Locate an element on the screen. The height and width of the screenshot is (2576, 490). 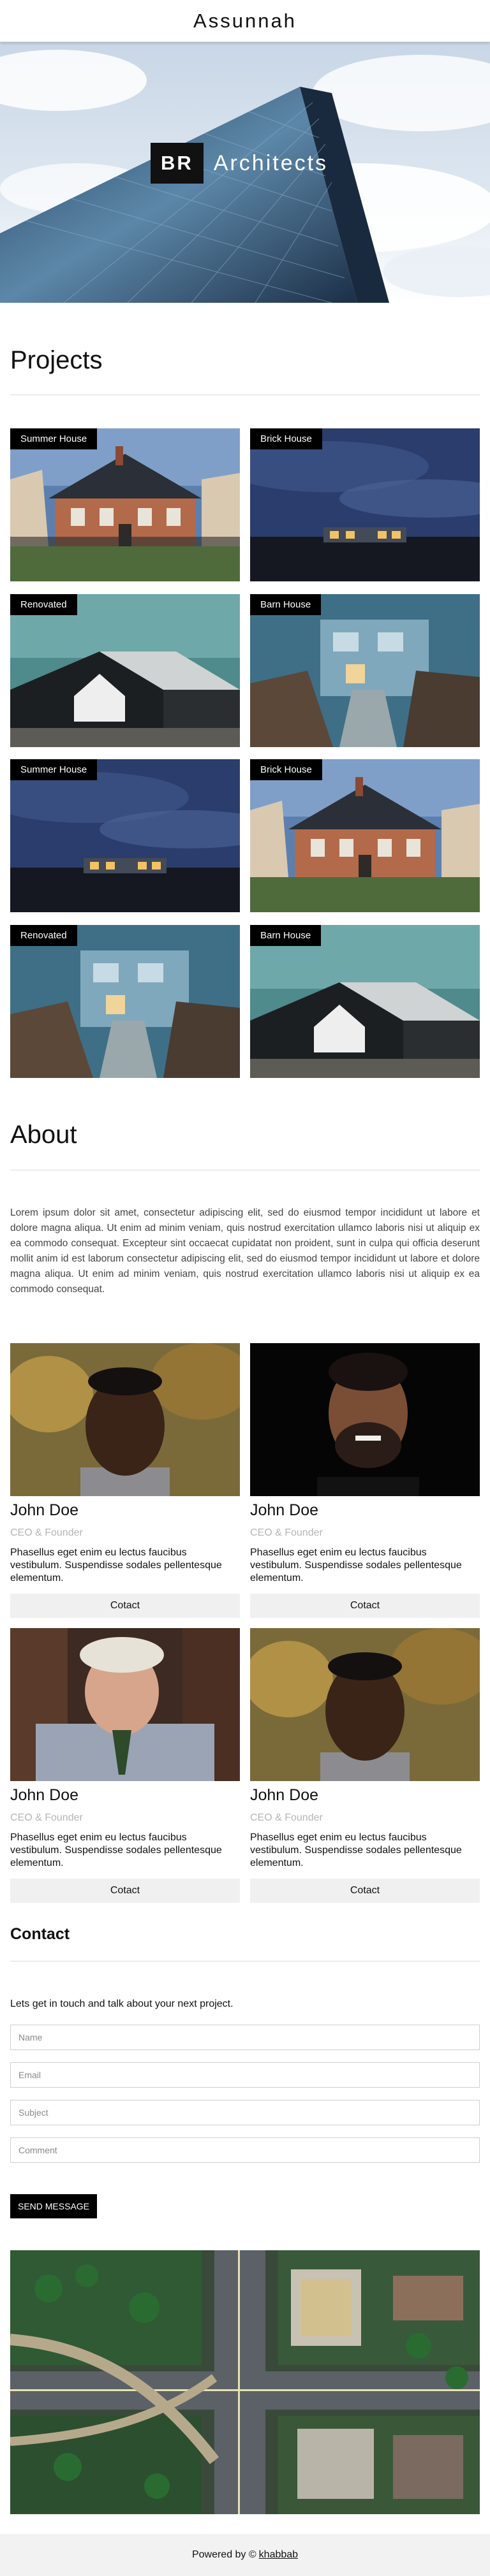
send-message-button: SEND MESSAGE is located at coordinates (53, 2206).